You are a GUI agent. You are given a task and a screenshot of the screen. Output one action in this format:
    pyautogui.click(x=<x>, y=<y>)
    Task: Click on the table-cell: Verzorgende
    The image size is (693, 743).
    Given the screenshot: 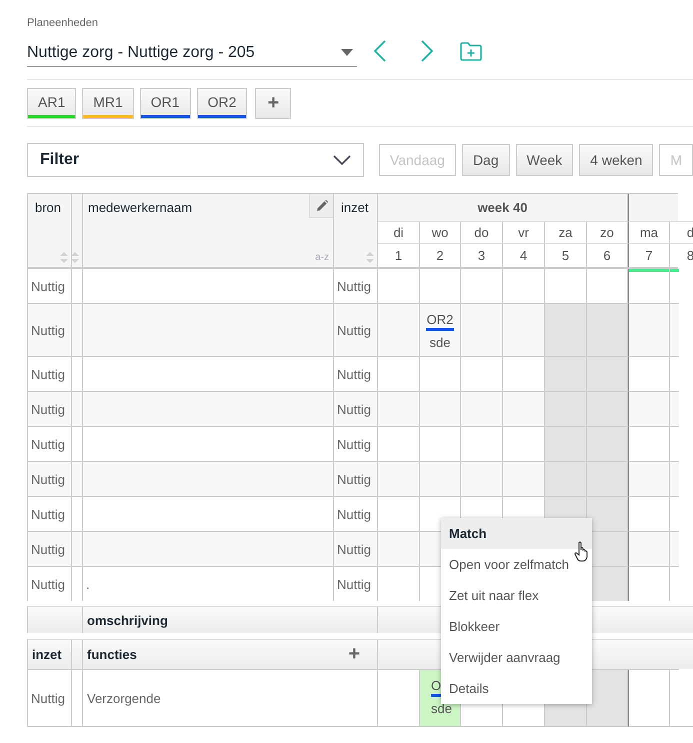 What is the action you would take?
    pyautogui.click(x=230, y=698)
    